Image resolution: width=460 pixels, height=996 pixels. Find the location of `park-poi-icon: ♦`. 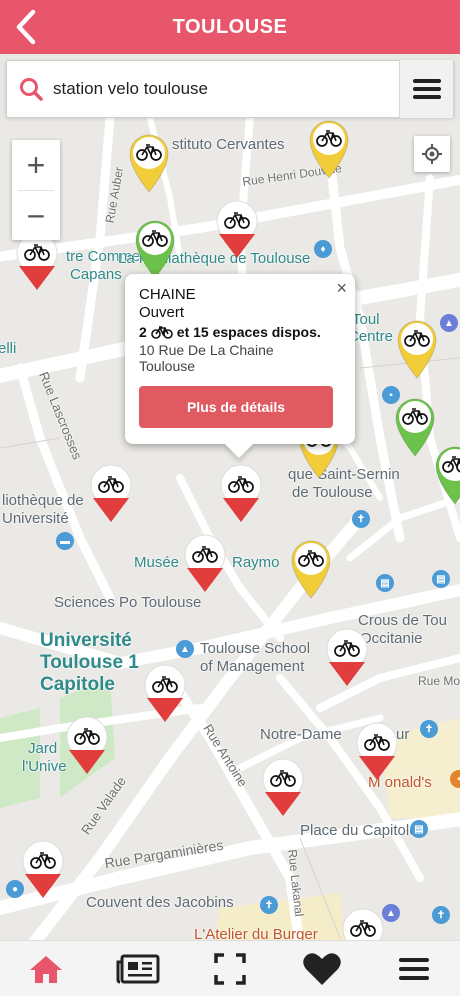

park-poi-icon: ♦ is located at coordinates (323, 249).